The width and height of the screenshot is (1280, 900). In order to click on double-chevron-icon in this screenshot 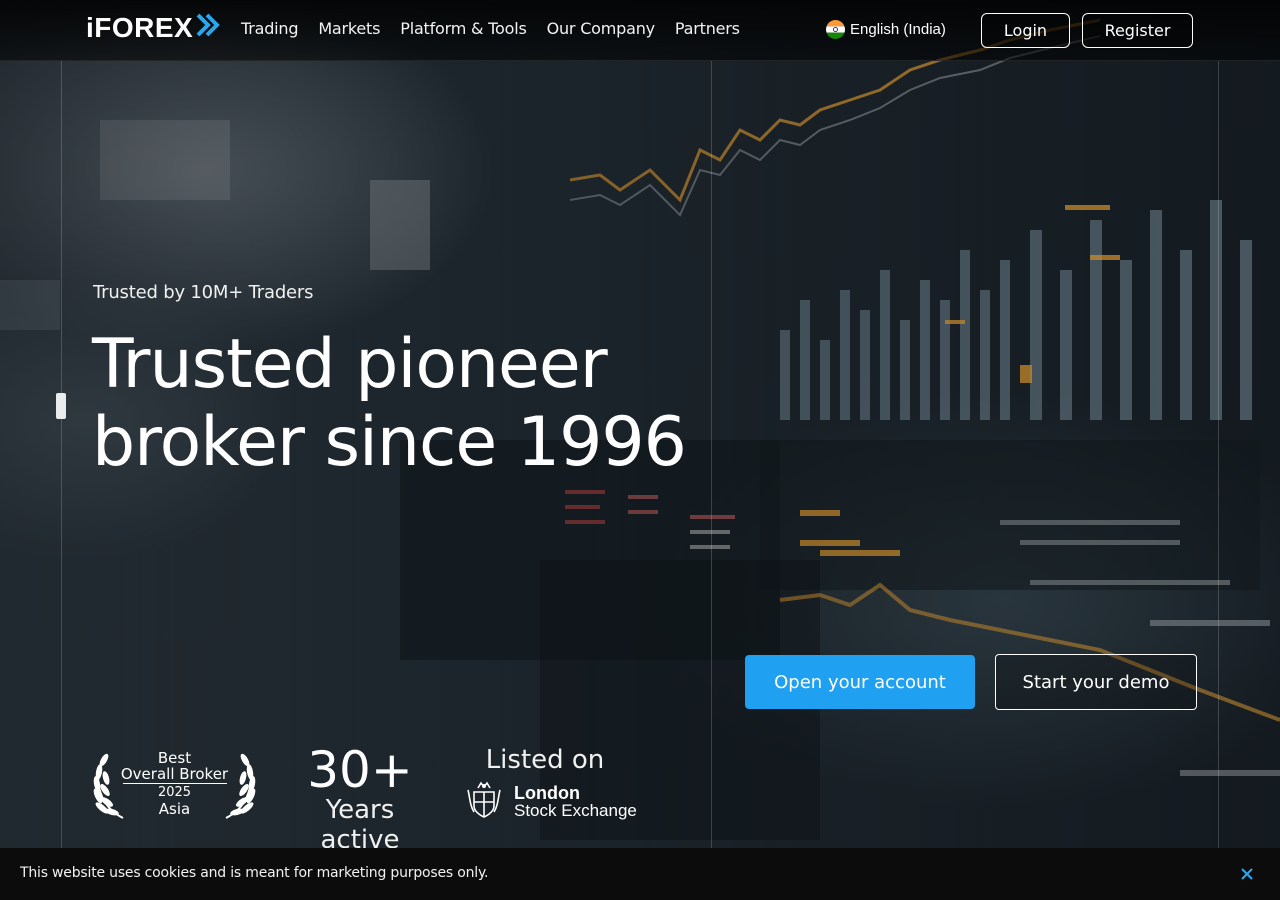, I will do `click(208, 28)`.